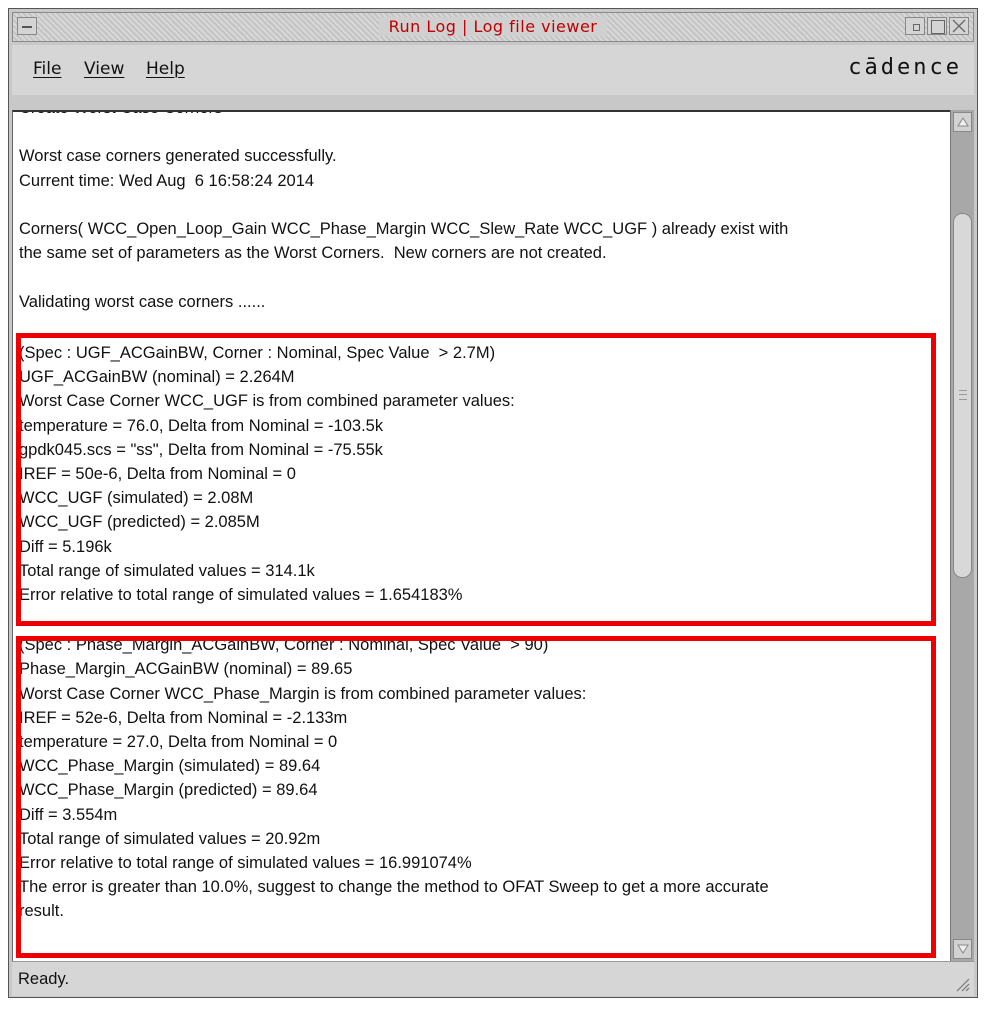  Describe the element at coordinates (959, 26) in the screenshot. I see `close-icon` at that location.